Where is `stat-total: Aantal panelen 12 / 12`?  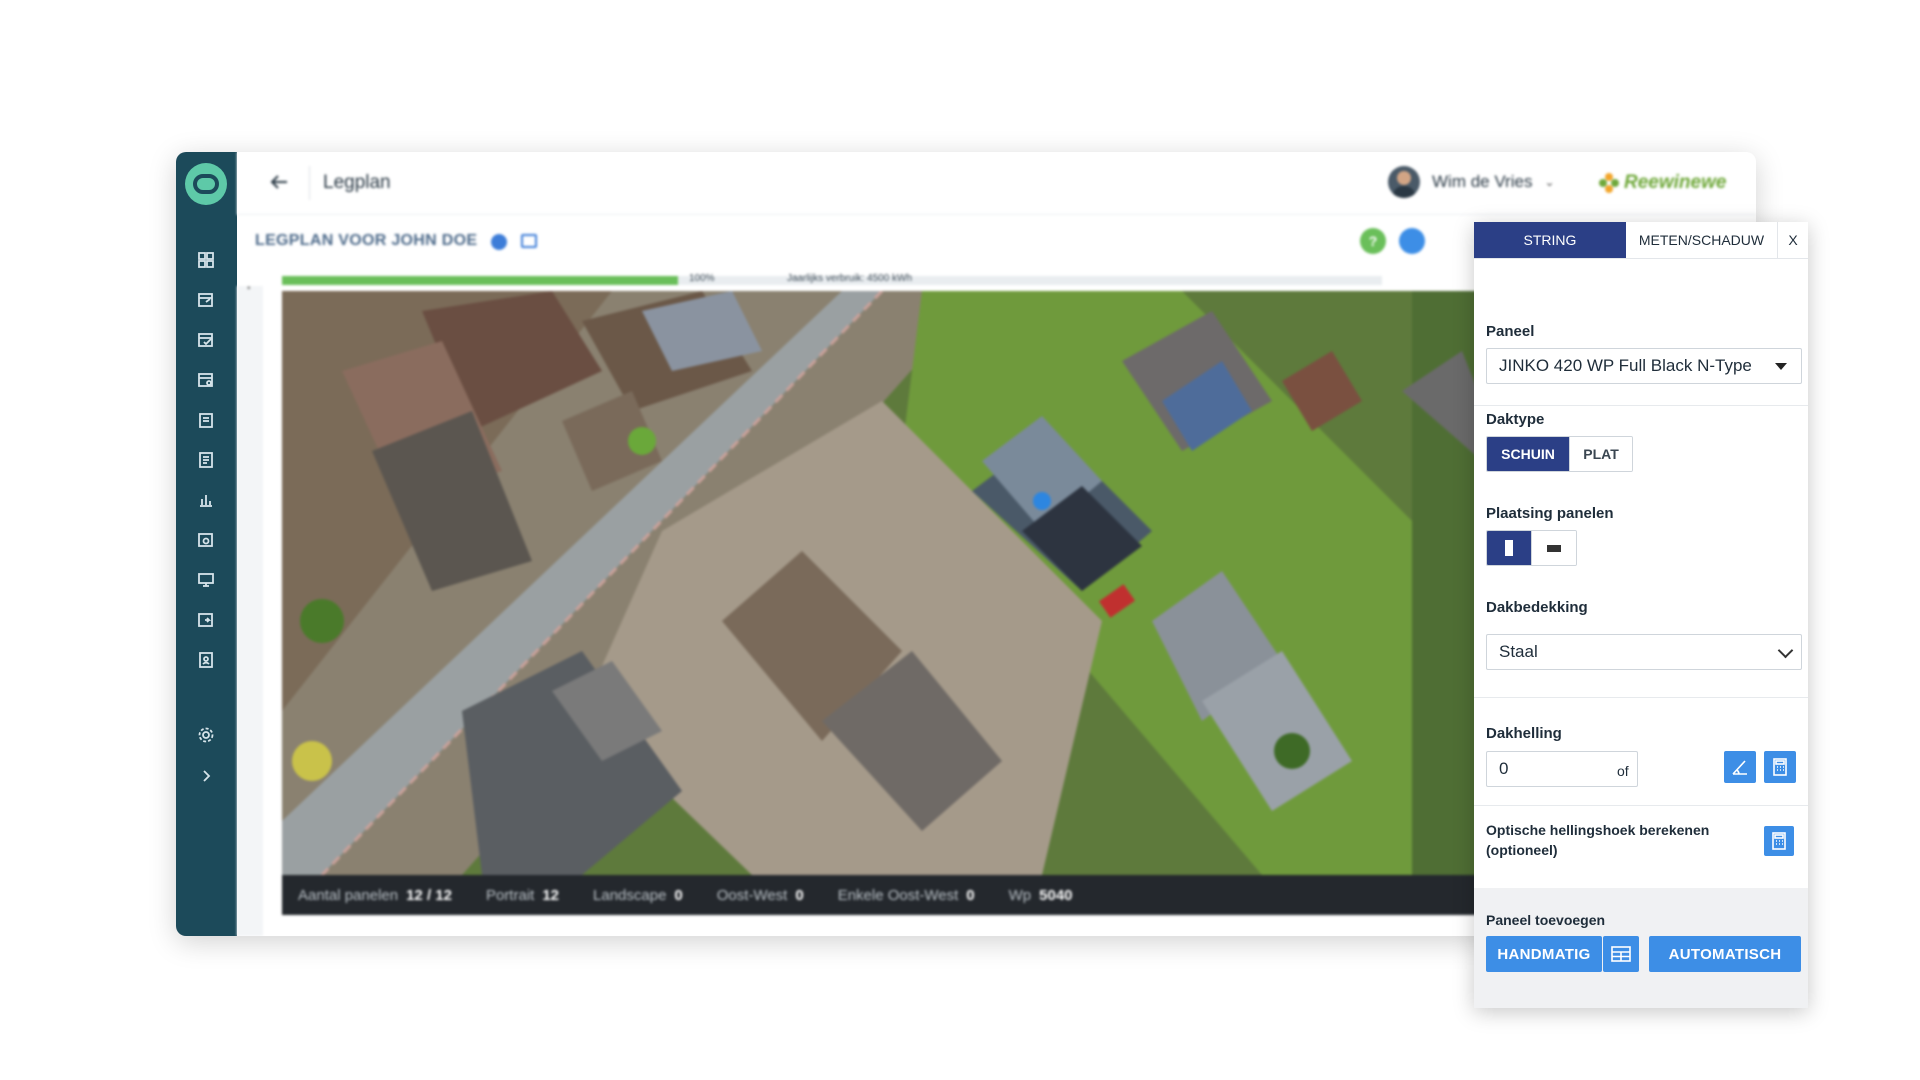
stat-total: Aantal panelen 12 / 12 is located at coordinates (375, 895).